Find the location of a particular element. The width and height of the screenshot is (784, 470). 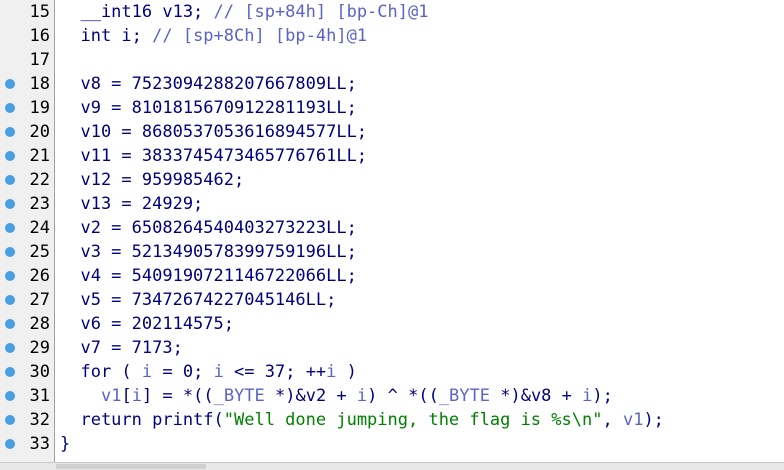

code-token: } is located at coordinates (65, 444).